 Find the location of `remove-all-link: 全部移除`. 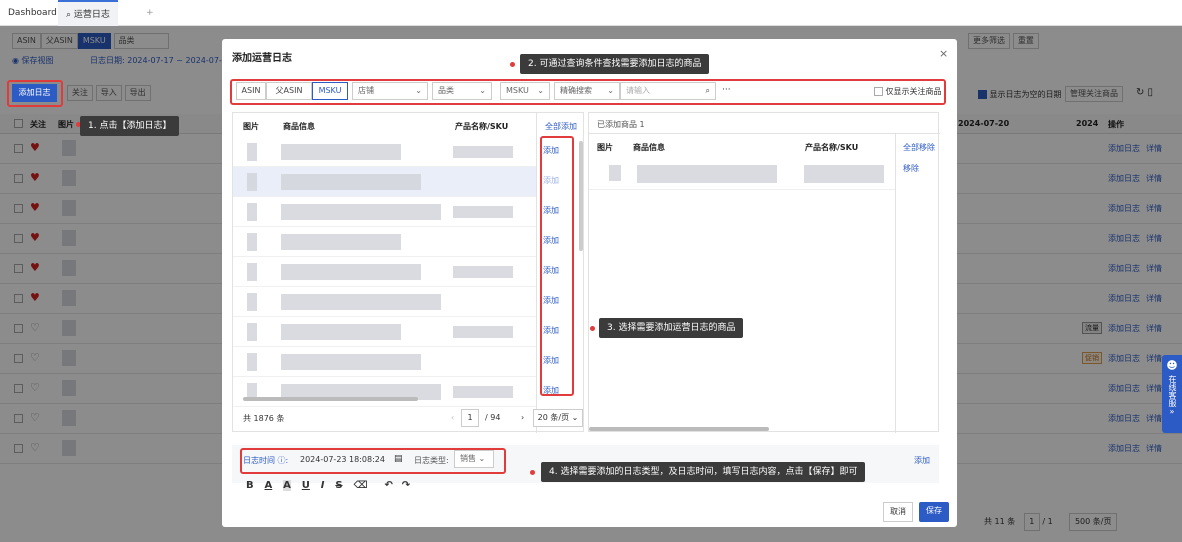

remove-all-link: 全部移除 is located at coordinates (919, 147).